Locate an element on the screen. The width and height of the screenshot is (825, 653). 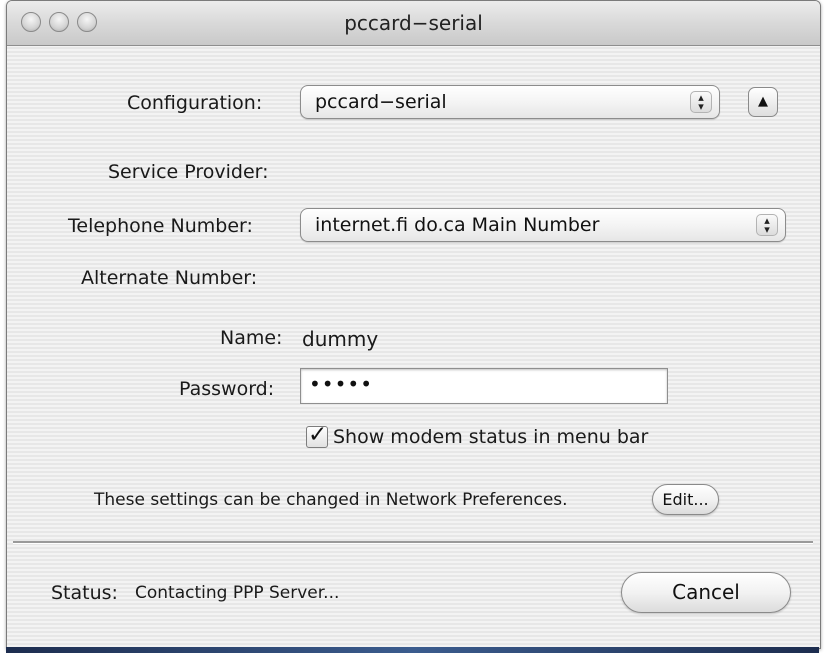
configuration-label: Configuration: is located at coordinates (195, 103).